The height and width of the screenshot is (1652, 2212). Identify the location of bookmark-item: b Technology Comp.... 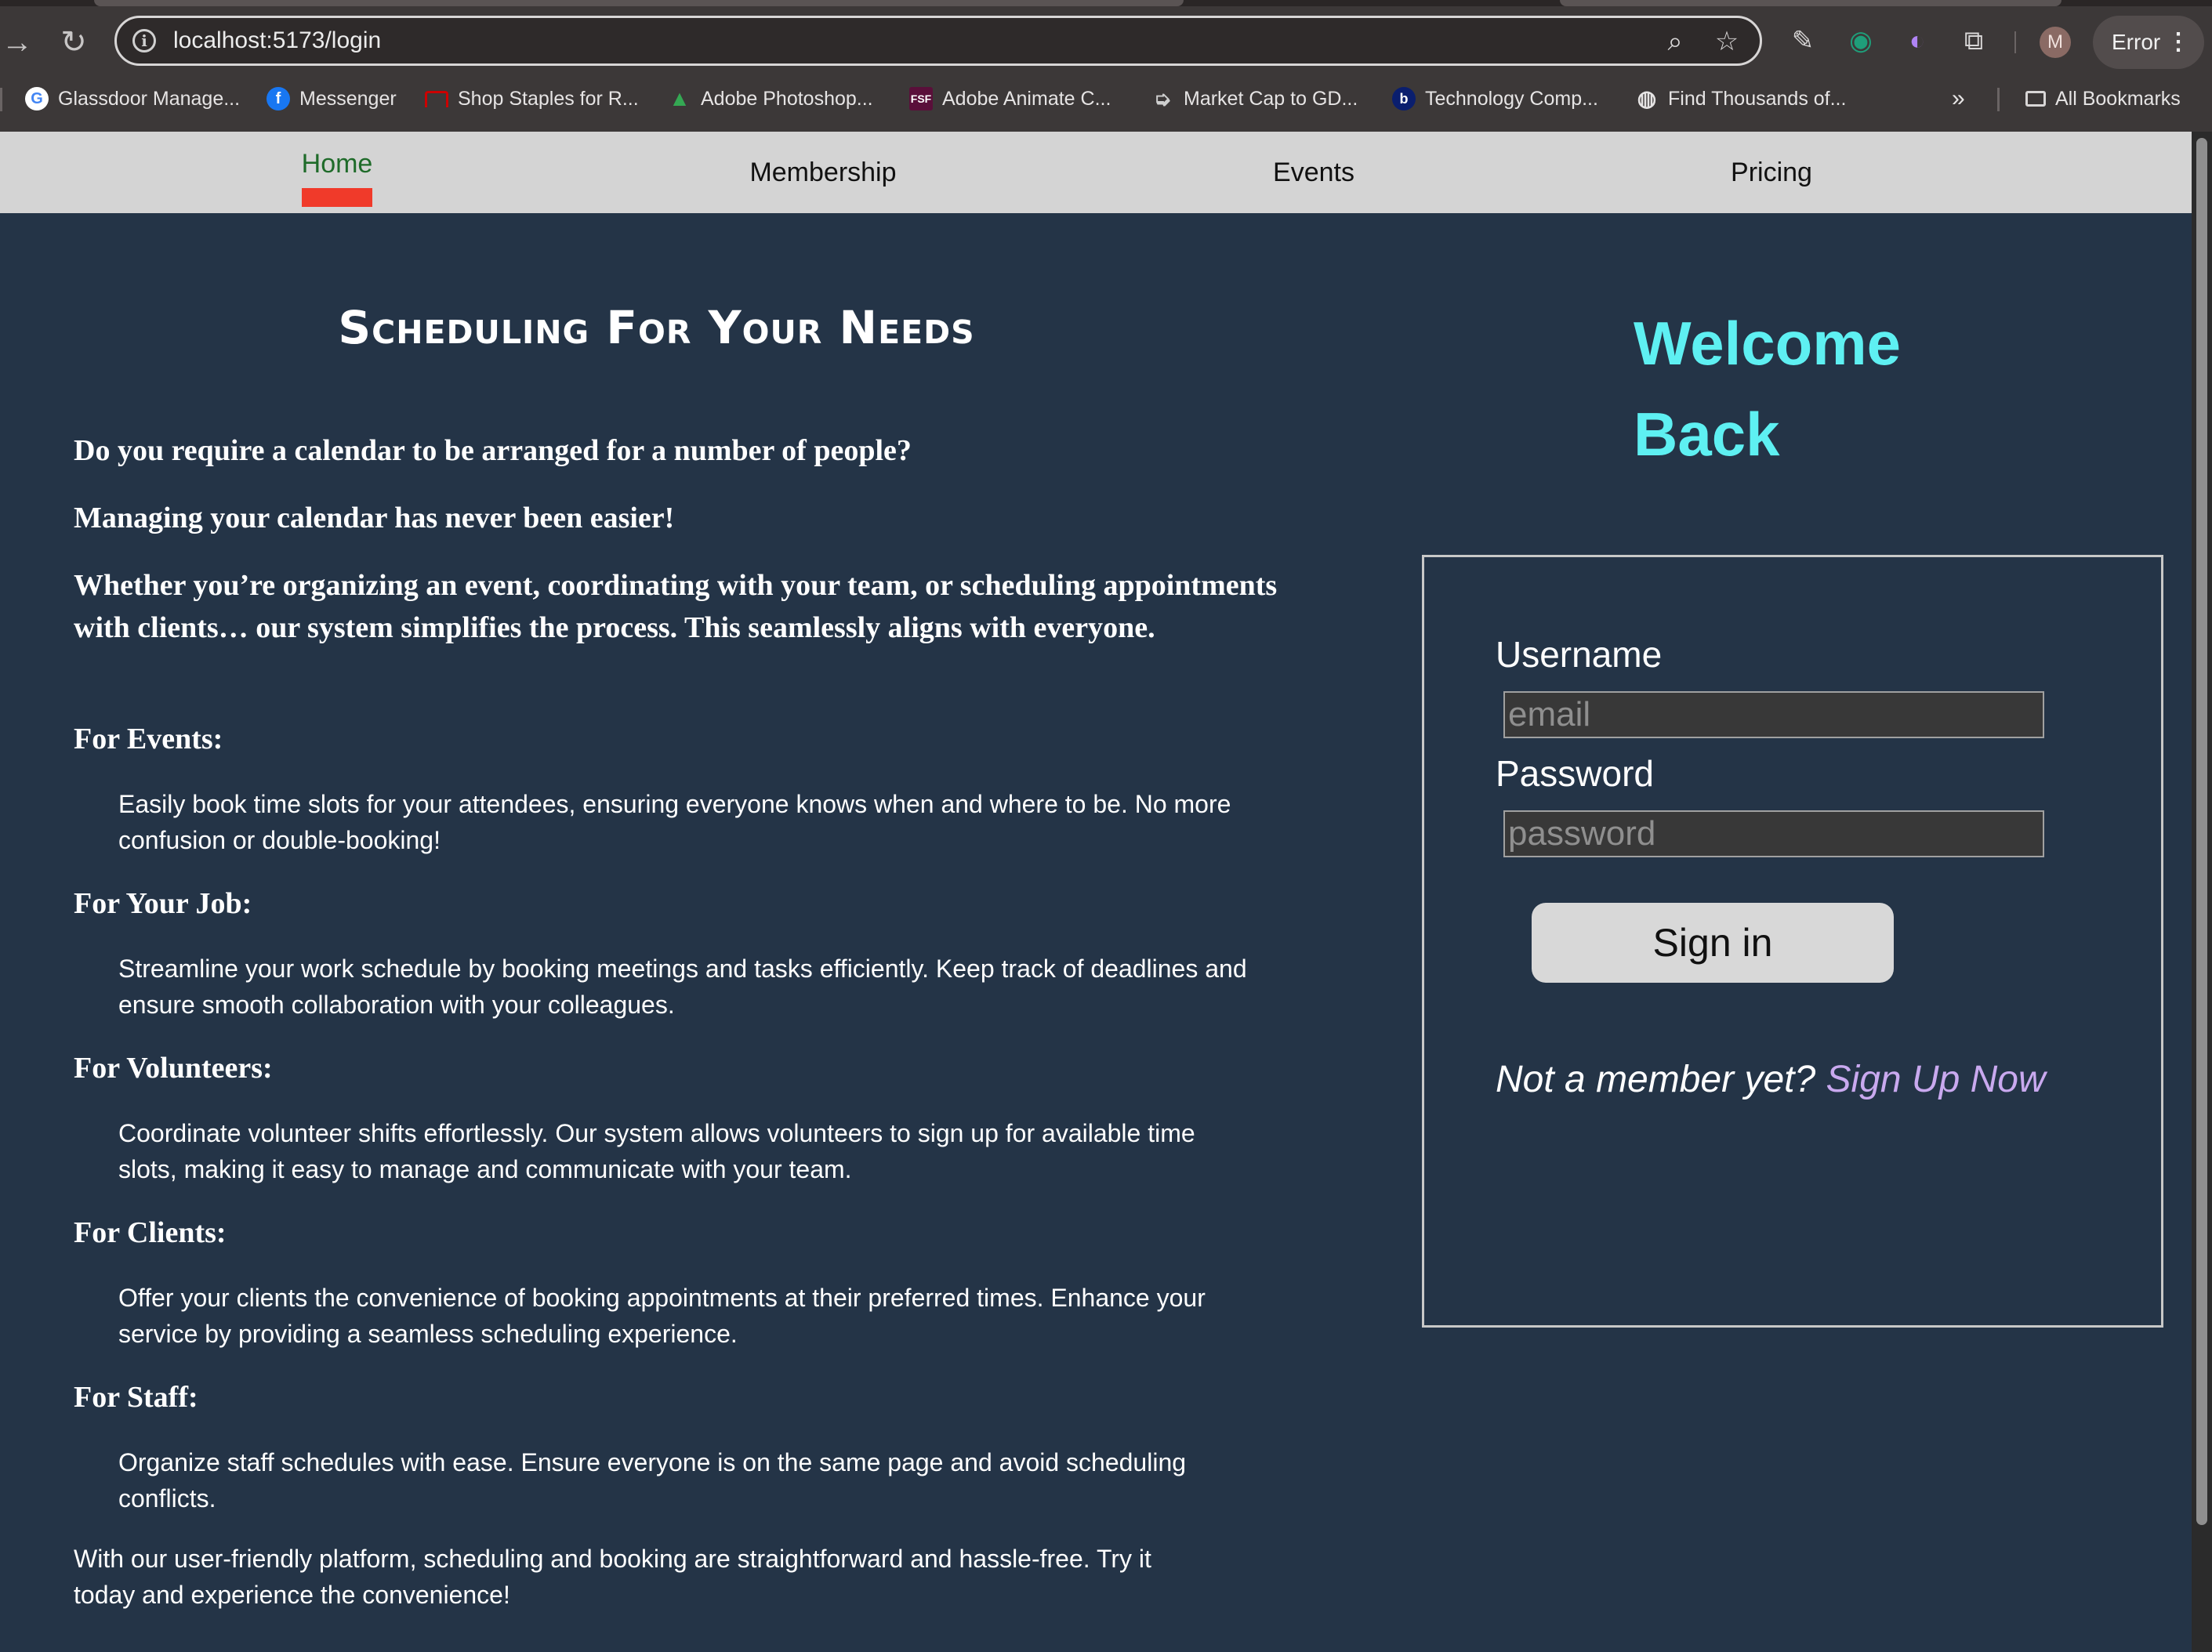
(1495, 99).